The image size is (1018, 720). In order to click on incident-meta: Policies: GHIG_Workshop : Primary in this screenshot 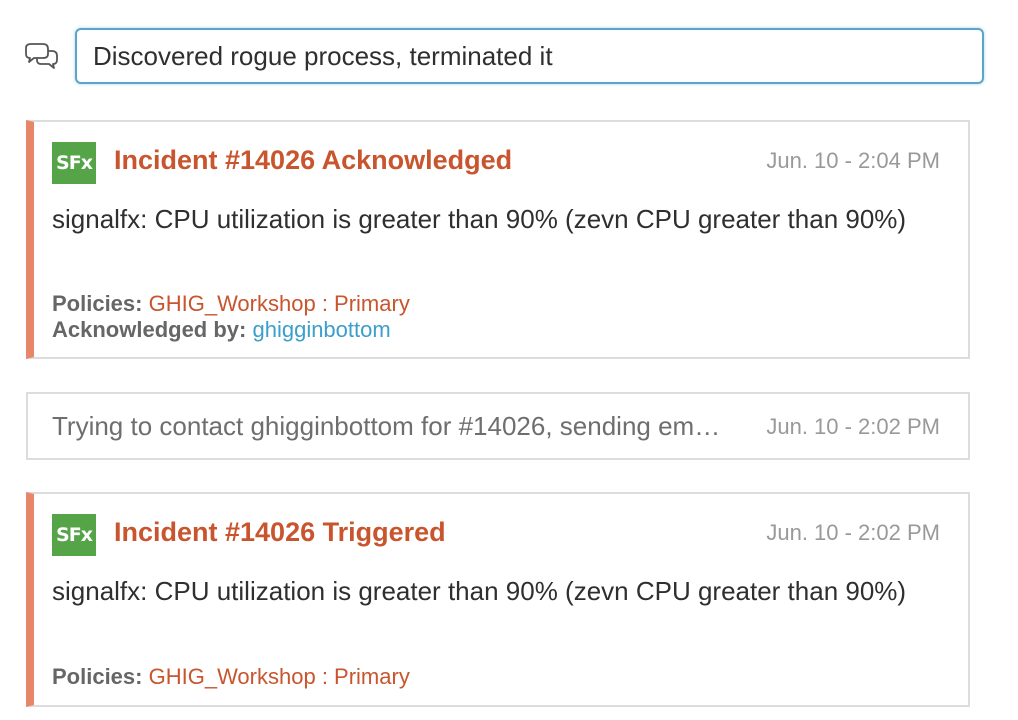, I will do `click(496, 677)`.